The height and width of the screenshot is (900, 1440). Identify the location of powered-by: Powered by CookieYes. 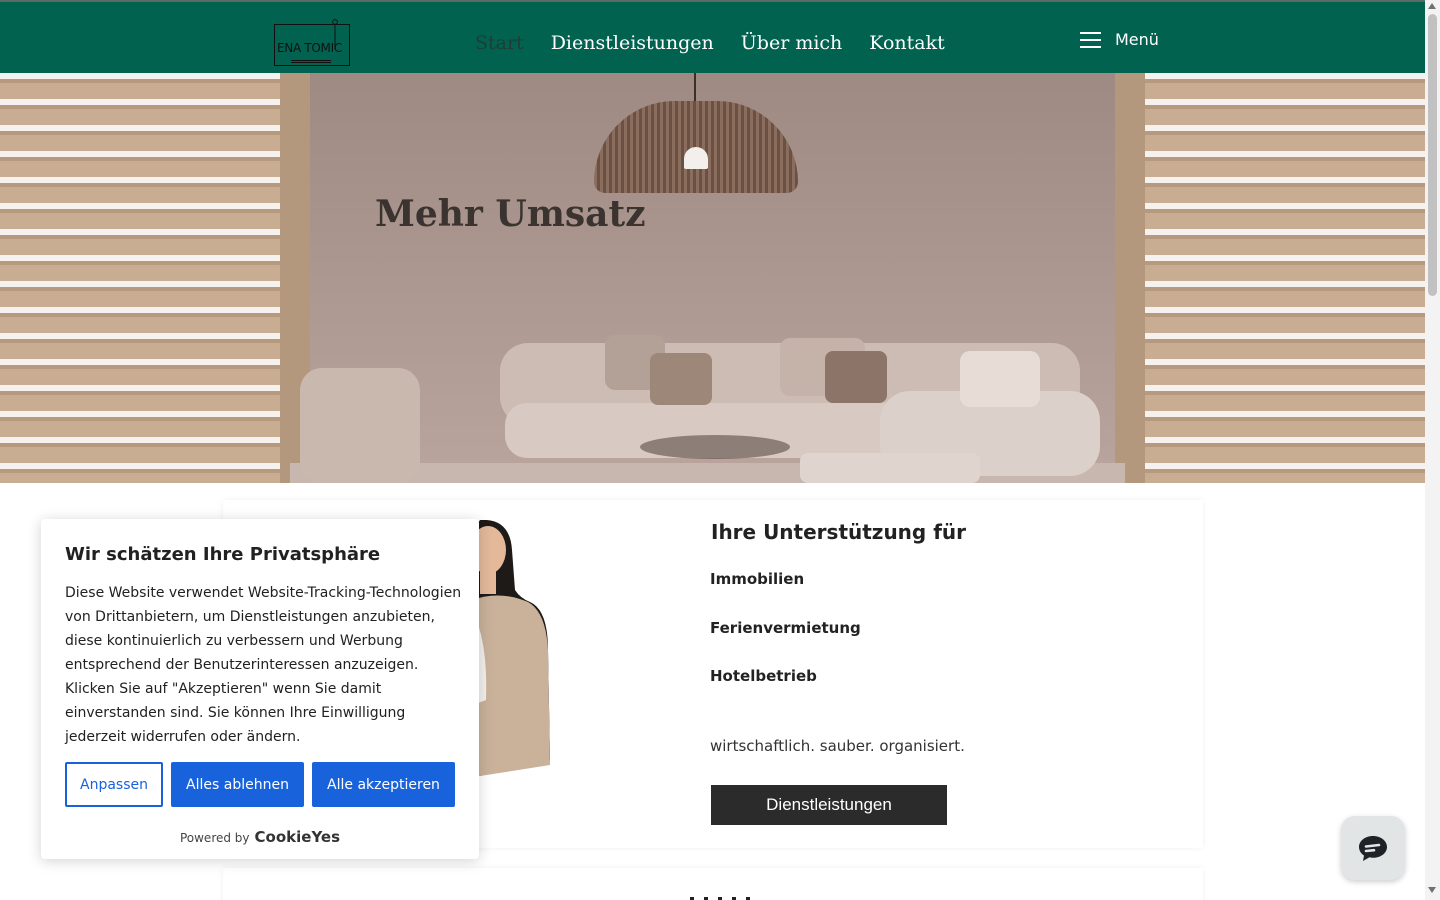
(260, 837).